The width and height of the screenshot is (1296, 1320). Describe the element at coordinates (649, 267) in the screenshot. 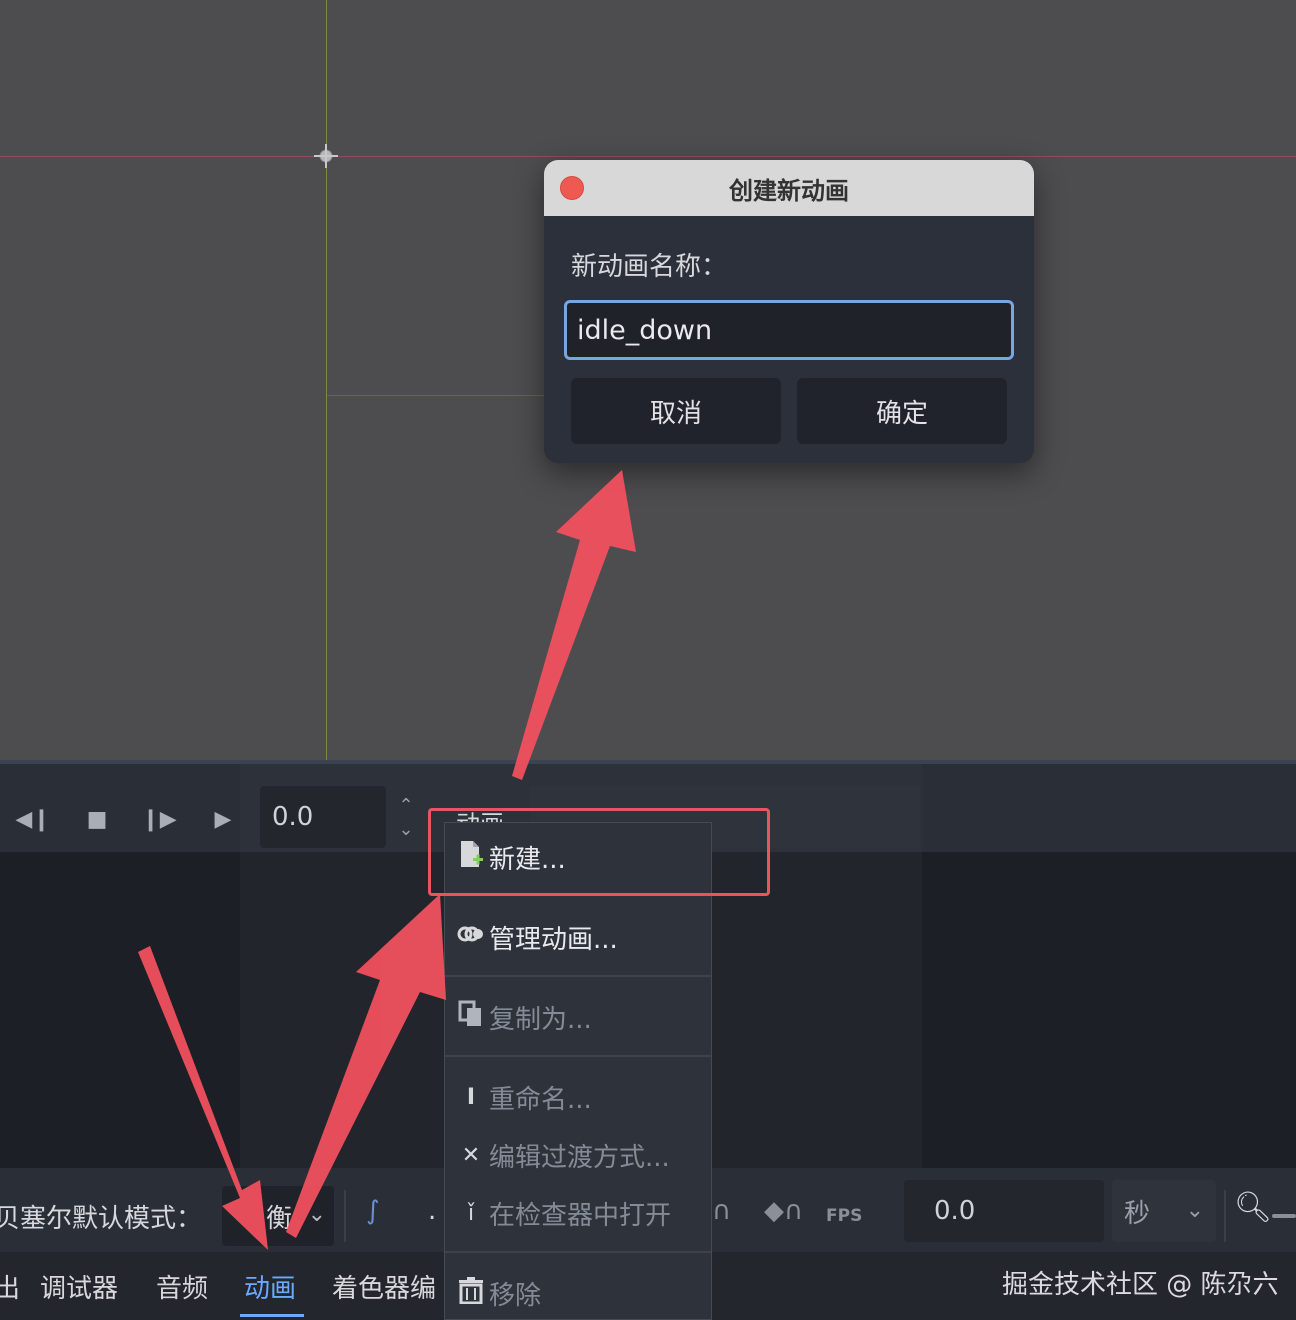

I see `animation-name-label: 新动画名称：` at that location.